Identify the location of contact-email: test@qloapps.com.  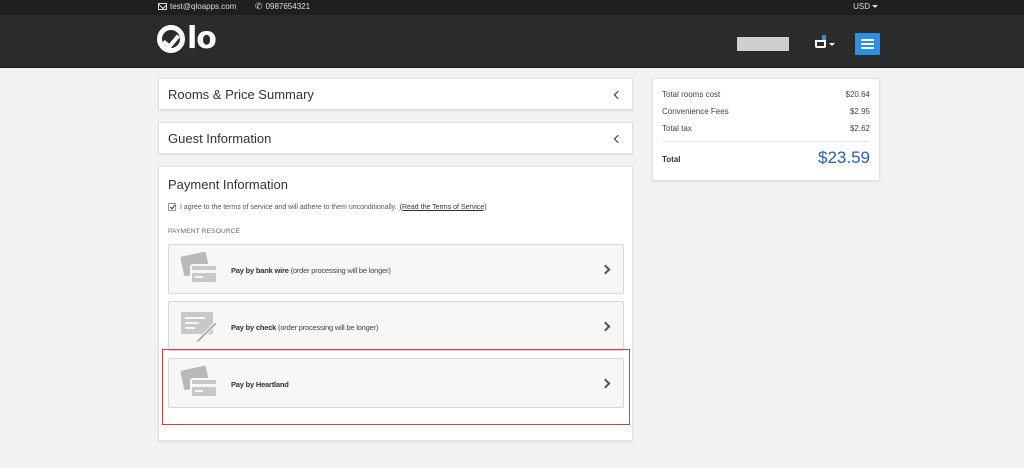
(197, 6).